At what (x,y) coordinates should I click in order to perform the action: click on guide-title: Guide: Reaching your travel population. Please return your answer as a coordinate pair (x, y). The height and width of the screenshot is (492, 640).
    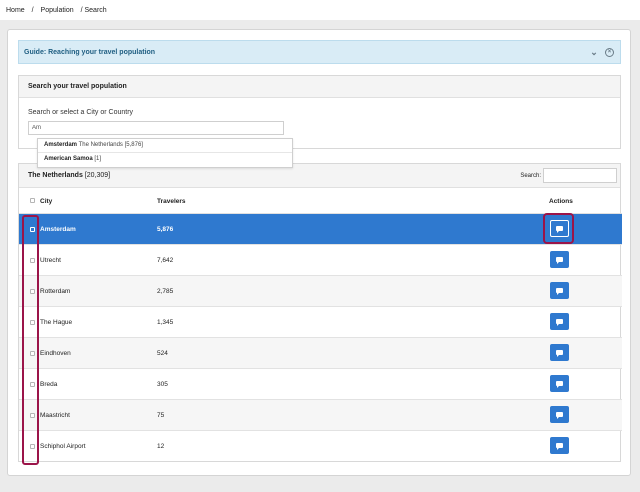
    Looking at the image, I should click on (89, 52).